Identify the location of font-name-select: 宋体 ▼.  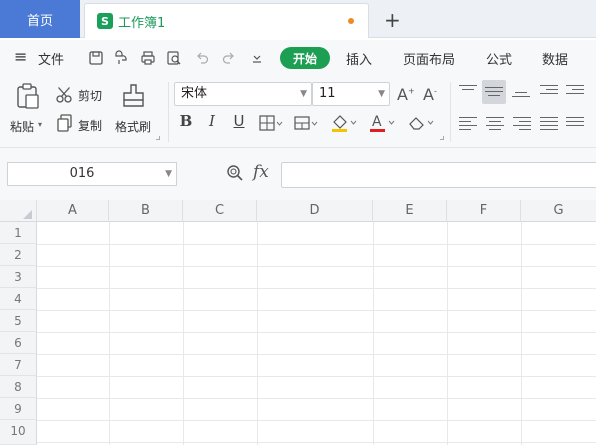
(243, 94).